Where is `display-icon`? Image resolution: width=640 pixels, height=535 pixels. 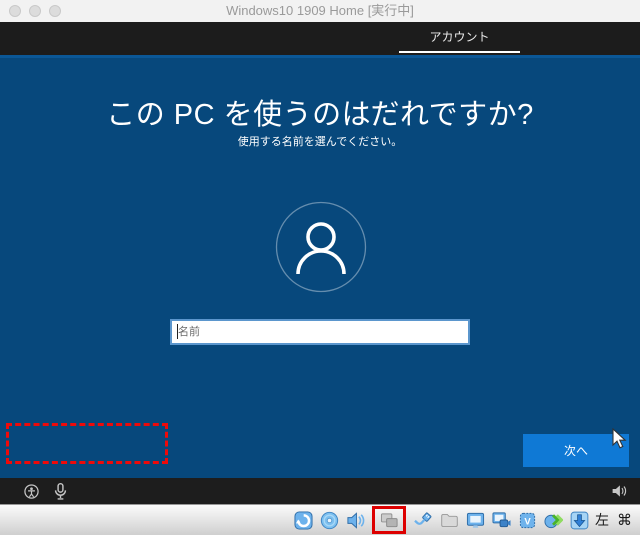
display-icon is located at coordinates (475, 520).